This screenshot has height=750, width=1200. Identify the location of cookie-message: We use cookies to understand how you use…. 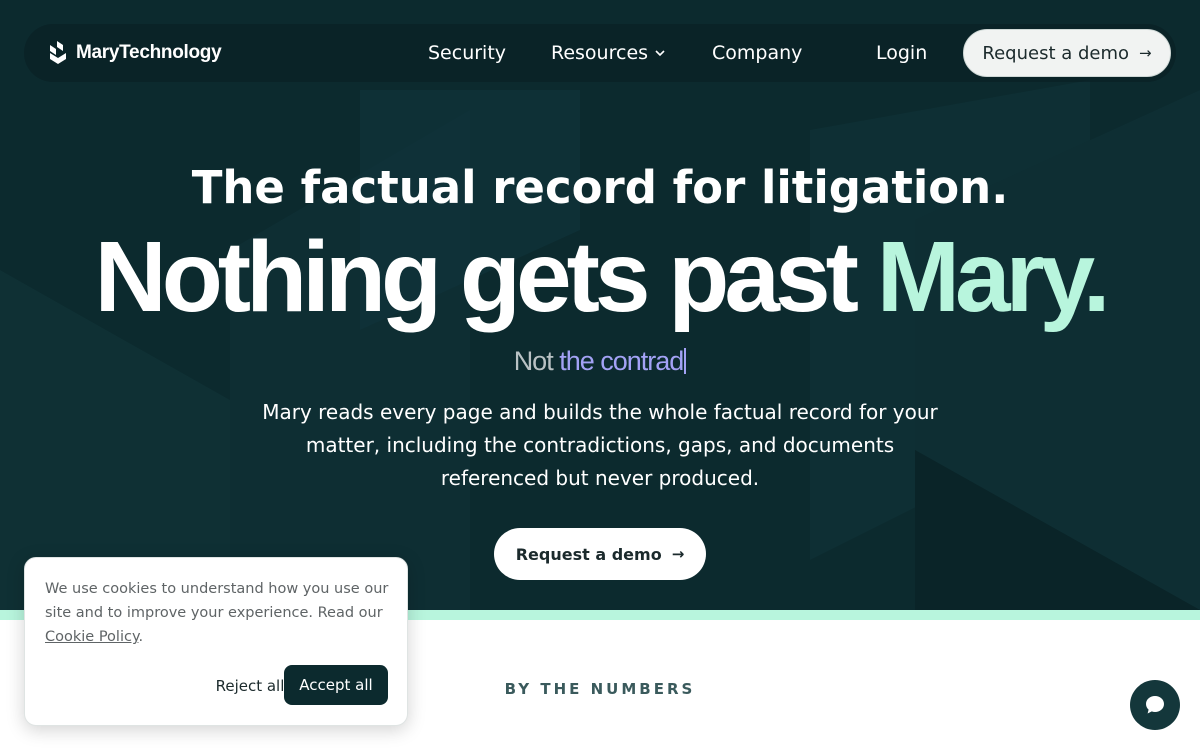
(217, 613).